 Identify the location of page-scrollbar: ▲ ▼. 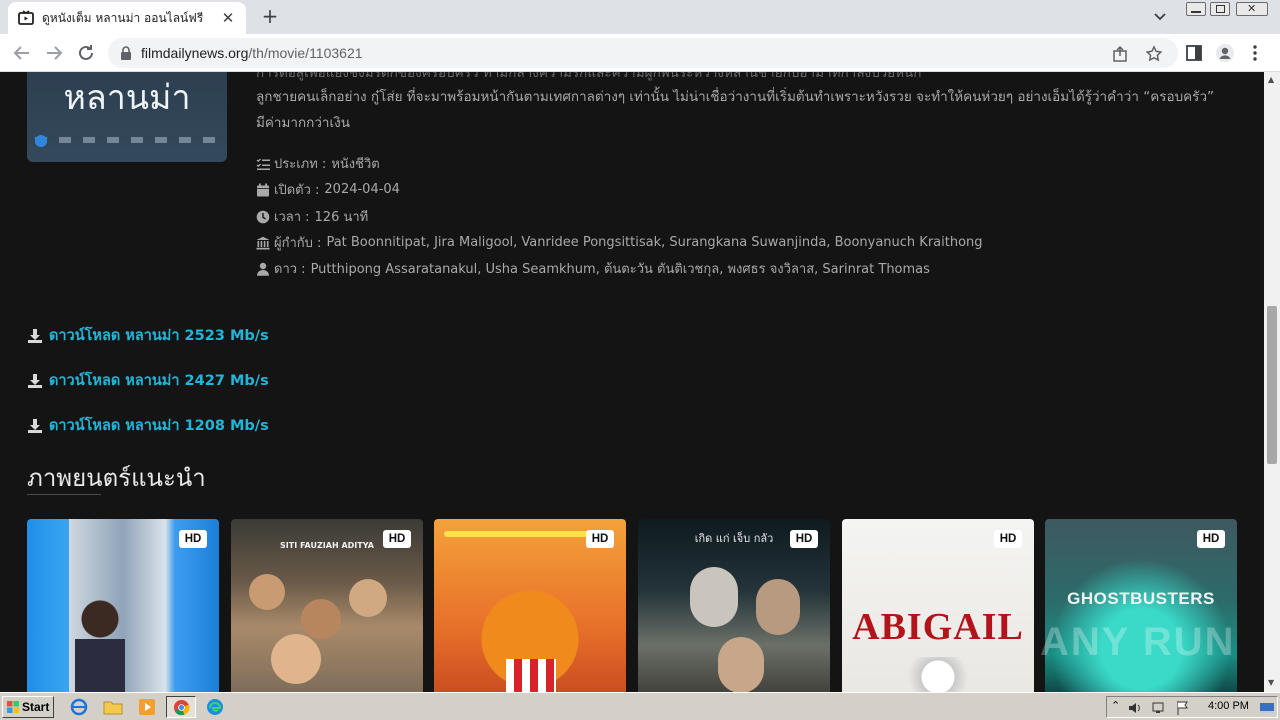
(1272, 382).